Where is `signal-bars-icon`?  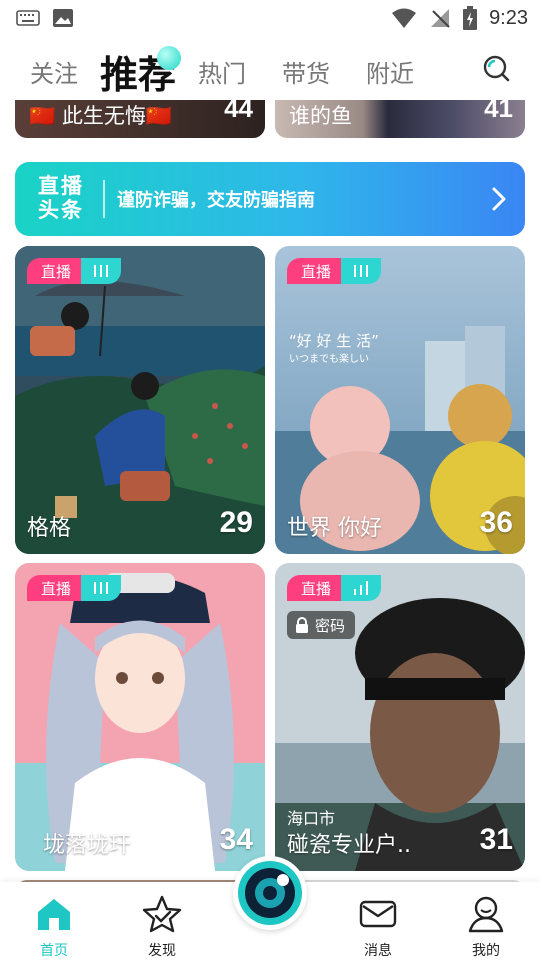 signal-bars-icon is located at coordinates (361, 588).